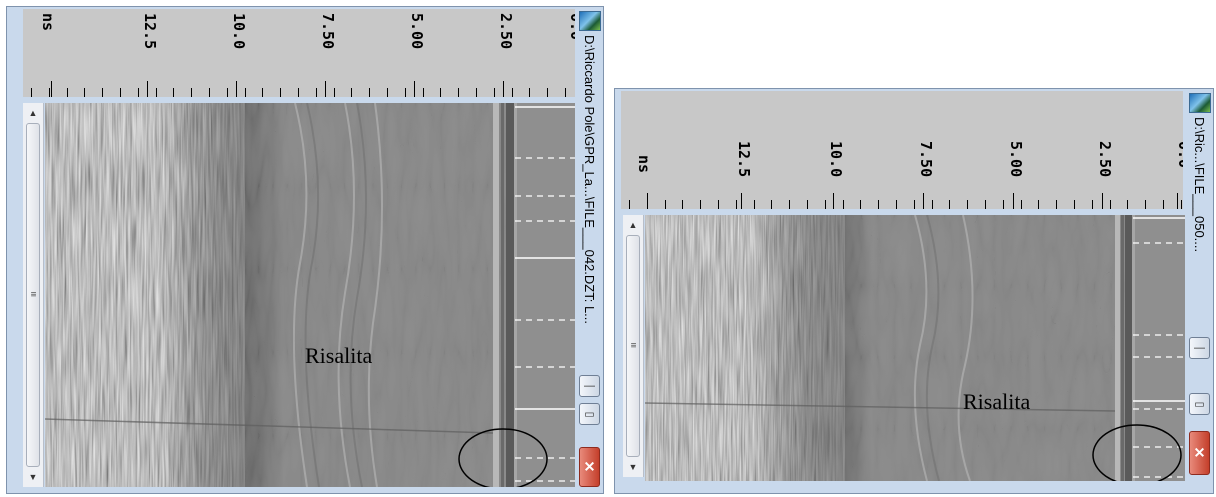  What do you see at coordinates (836, 159) in the screenshot?
I see `ruler-tick-label: 10.0` at bounding box center [836, 159].